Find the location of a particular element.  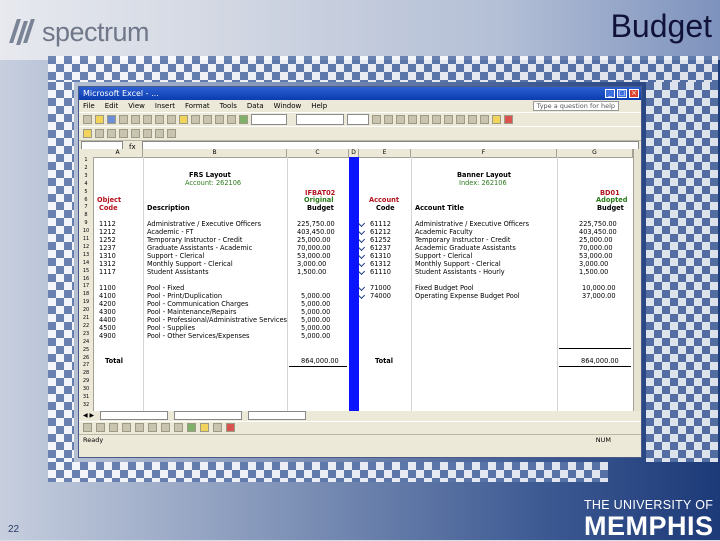

currency-icon is located at coordinates (460, 119).